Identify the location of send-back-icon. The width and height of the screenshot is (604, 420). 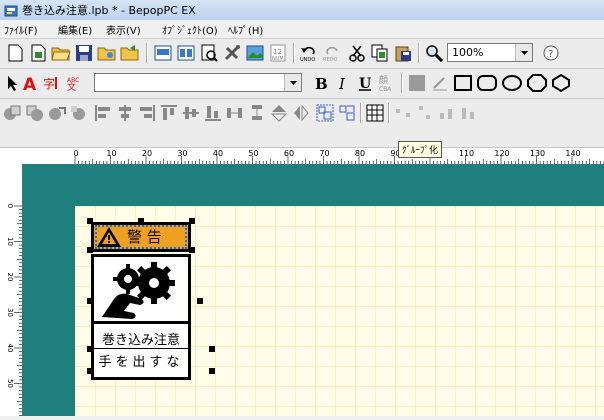
(34, 113).